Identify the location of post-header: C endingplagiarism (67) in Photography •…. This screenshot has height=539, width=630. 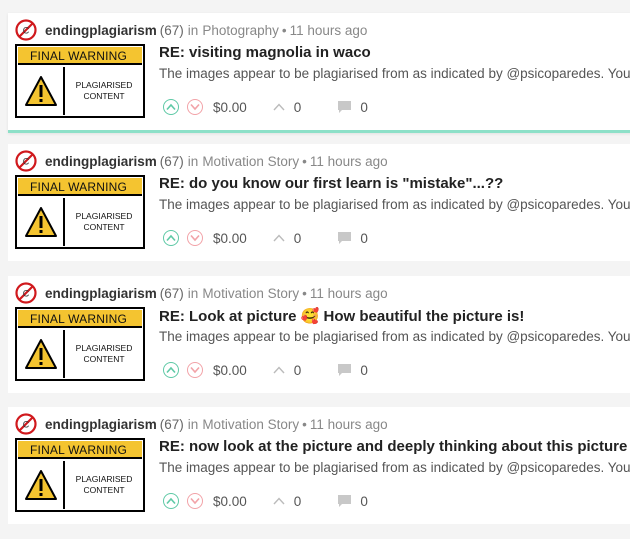
(191, 30).